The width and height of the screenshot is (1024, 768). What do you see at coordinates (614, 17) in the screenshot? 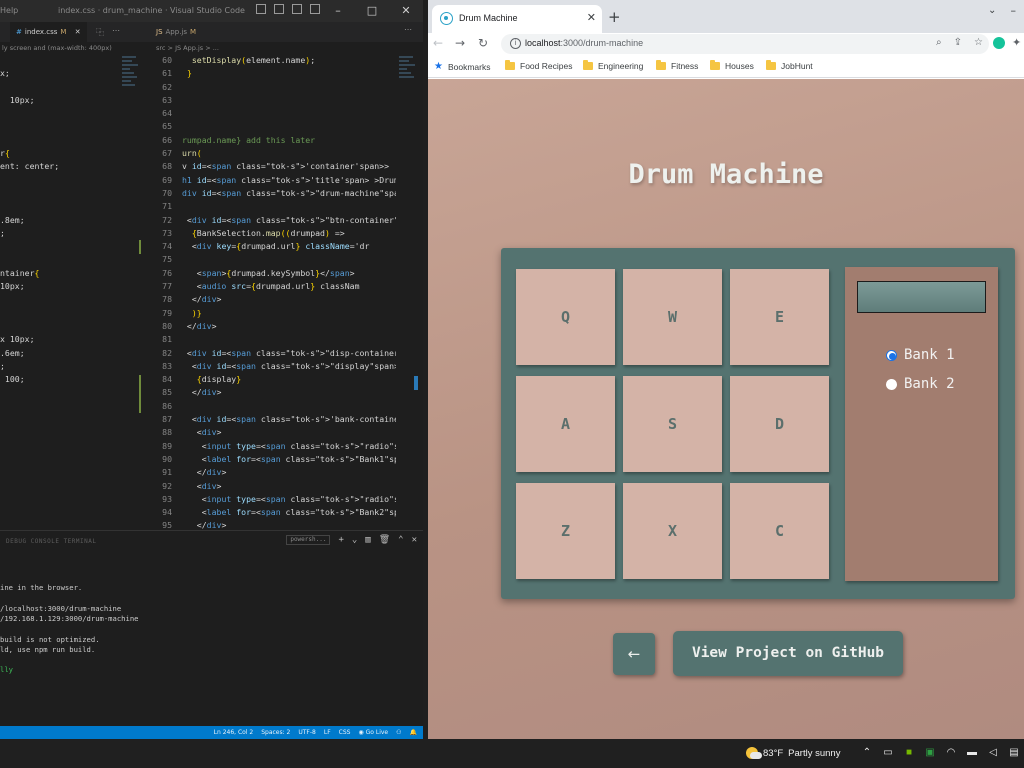
I see `new-tab-button: +` at bounding box center [614, 17].